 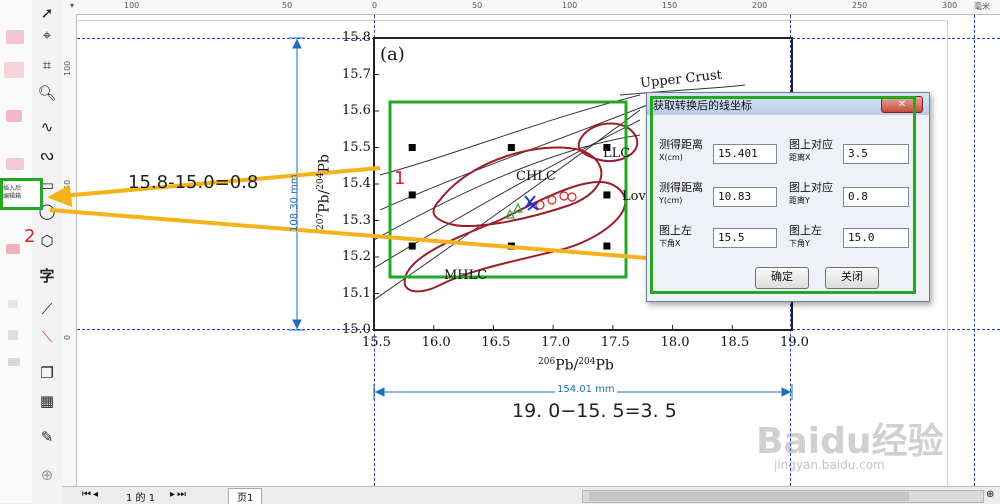 I want to click on y-axis-label: 207Pb/204Pb, so click(x=324, y=192).